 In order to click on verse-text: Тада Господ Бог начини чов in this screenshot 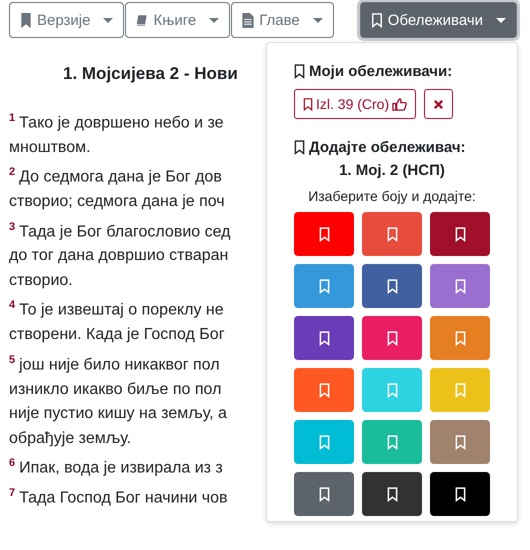, I will do `click(123, 497)`.